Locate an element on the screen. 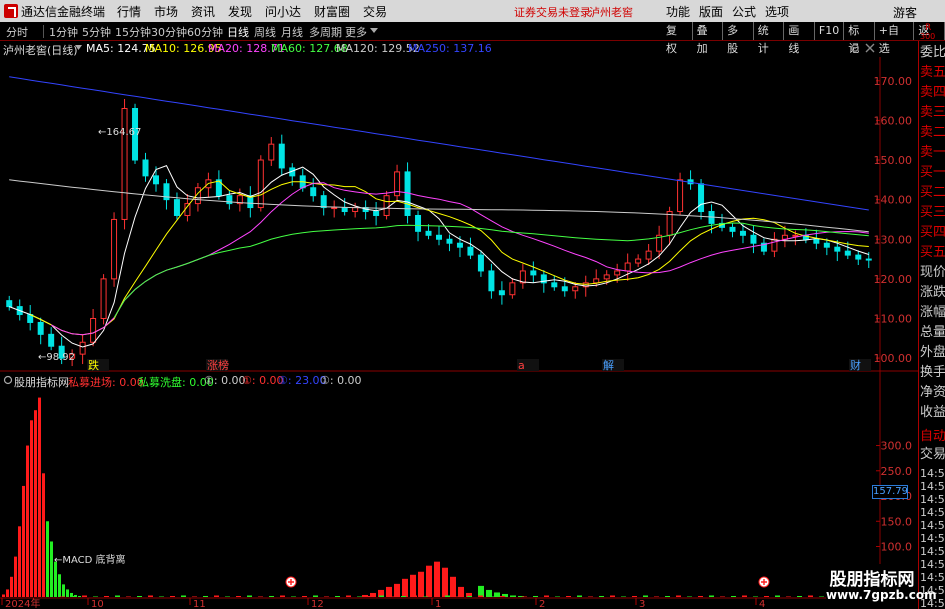  buy-level-4: 买四 is located at coordinates (932, 233).